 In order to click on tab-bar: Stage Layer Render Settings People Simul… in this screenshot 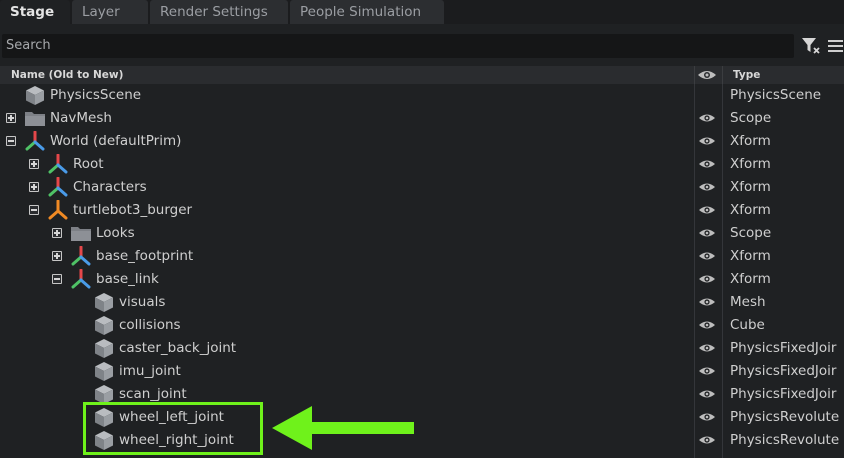, I will do `click(422, 12)`.